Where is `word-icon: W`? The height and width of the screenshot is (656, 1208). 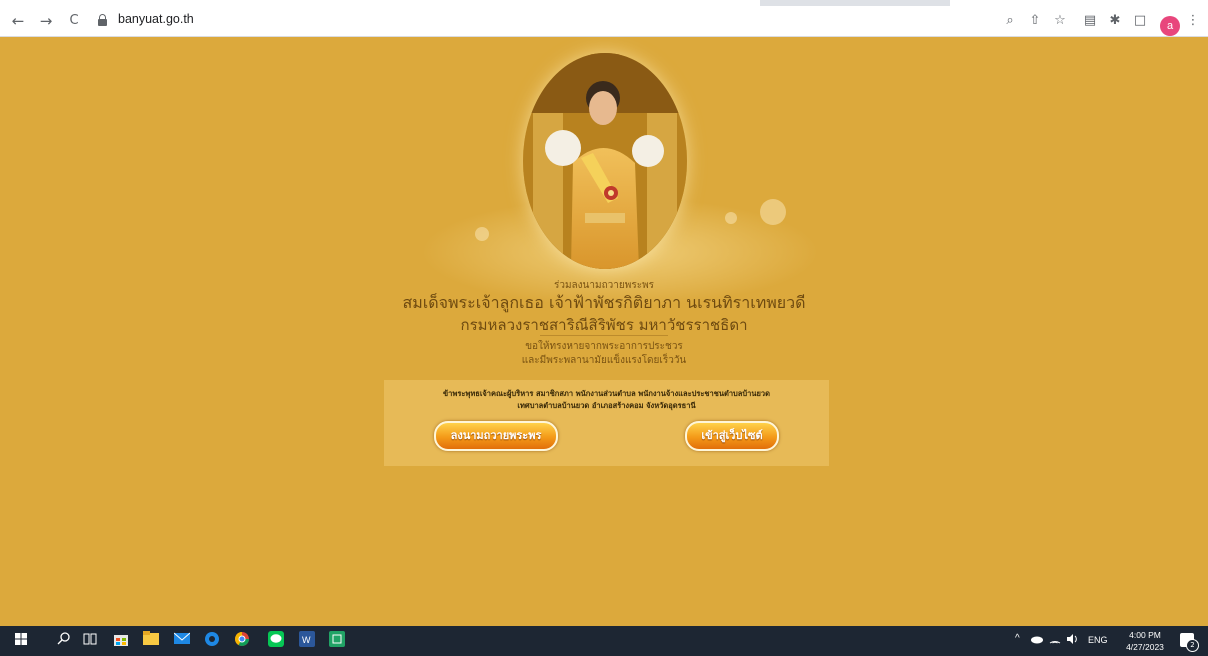
word-icon: W is located at coordinates (307, 641).